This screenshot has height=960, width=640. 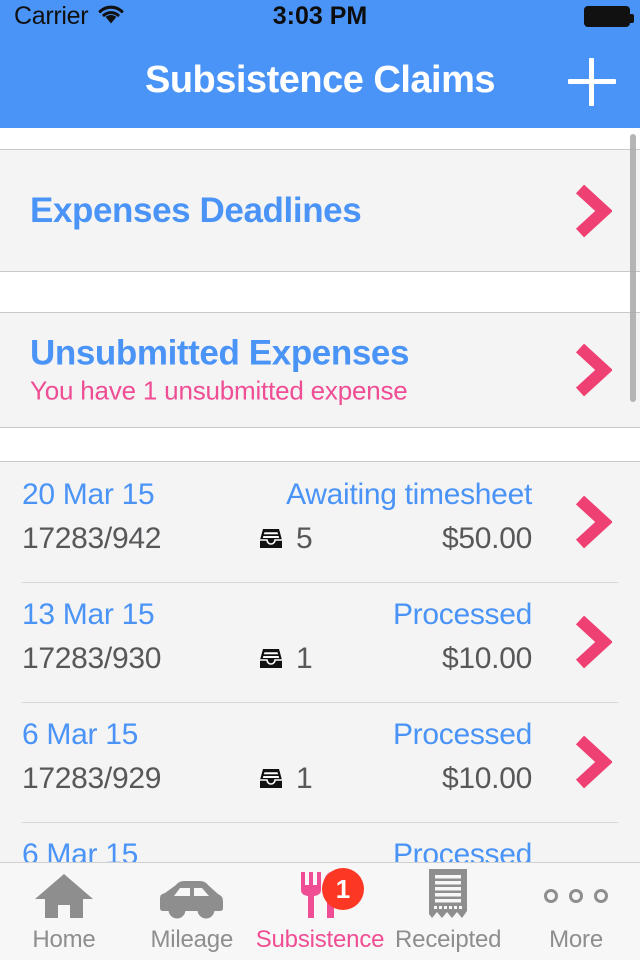 What do you see at coordinates (64, 896) in the screenshot?
I see `home-icon` at bounding box center [64, 896].